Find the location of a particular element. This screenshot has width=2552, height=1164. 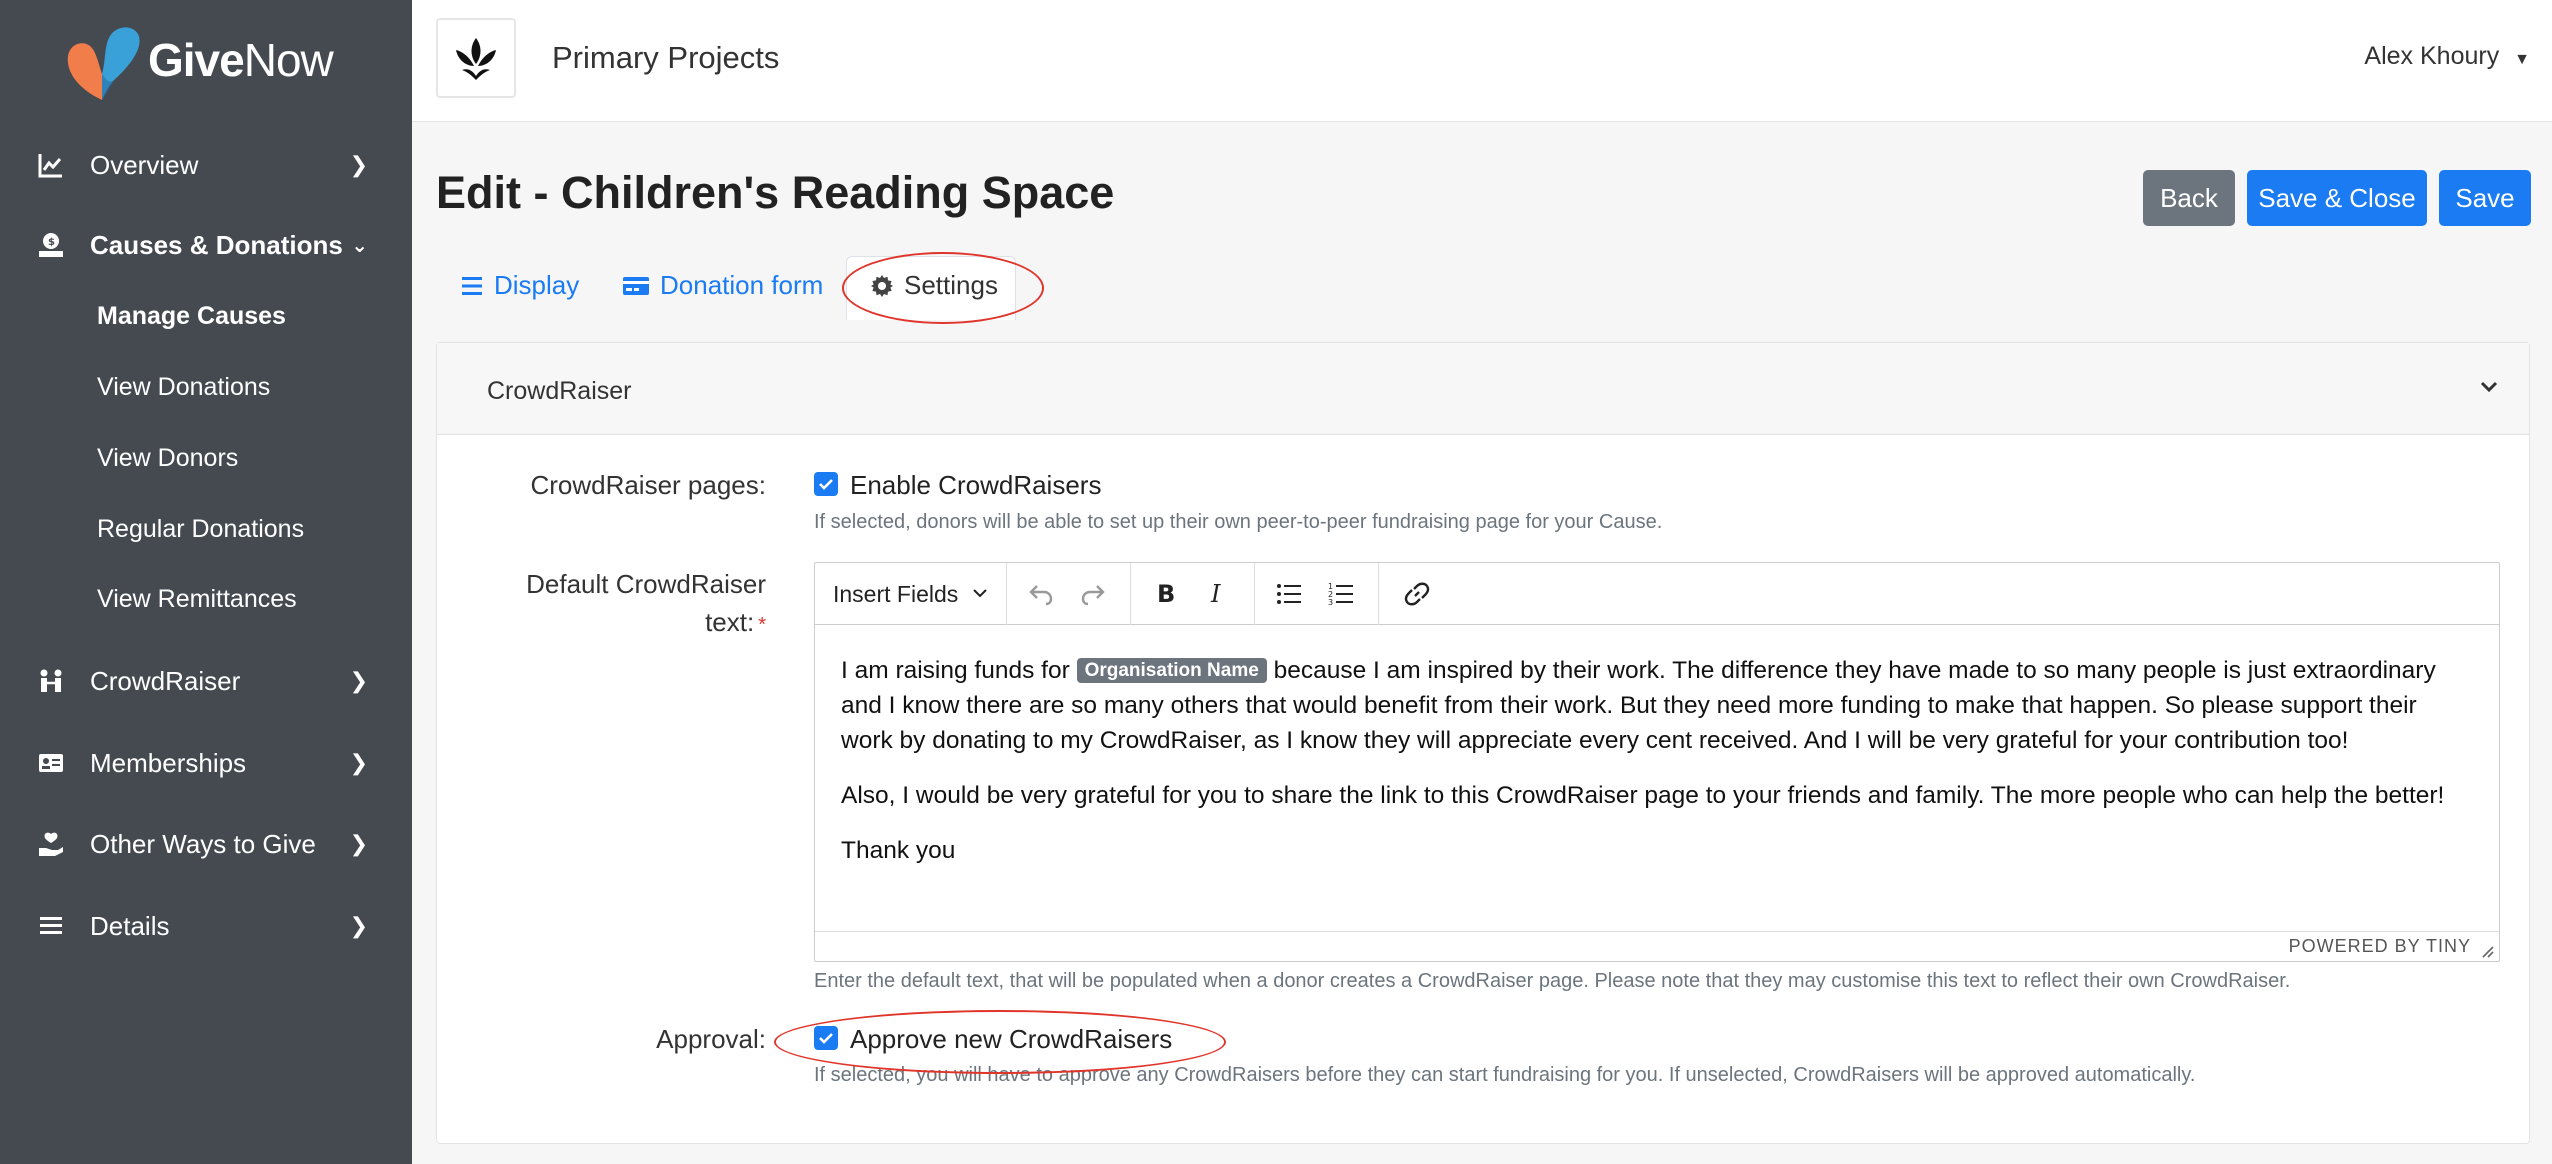

numbered-list-icon: 123 is located at coordinates (1340, 594).